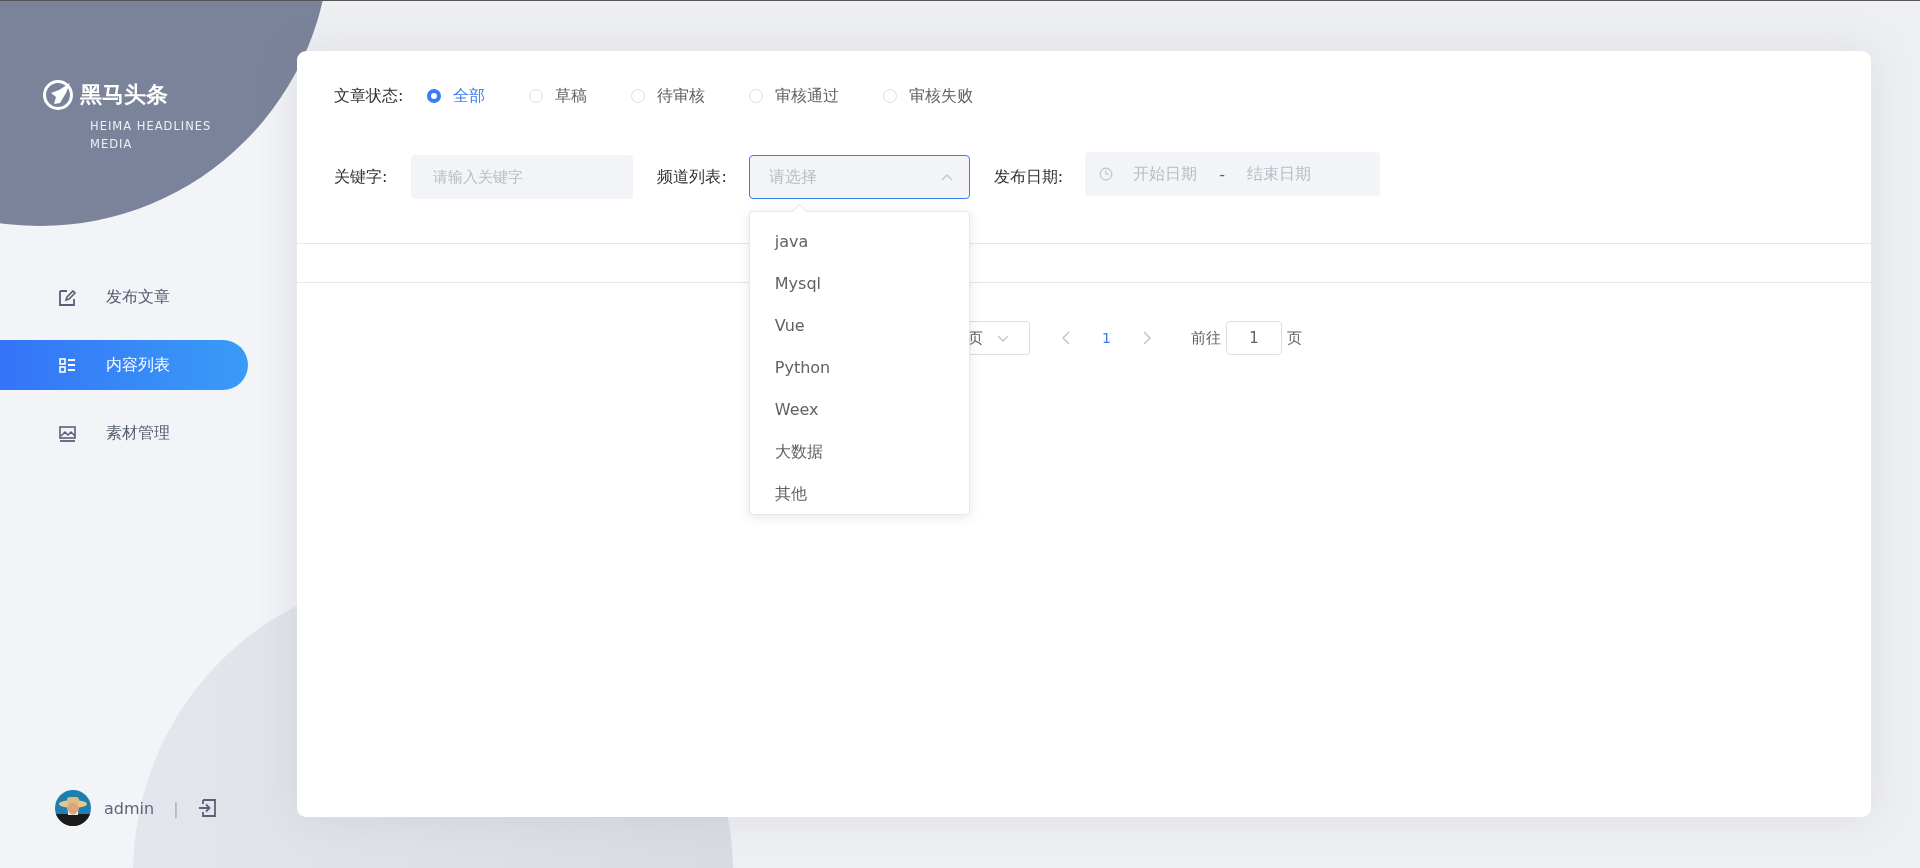 The width and height of the screenshot is (1920, 868). I want to click on radio-option: 审核失败, so click(928, 96).